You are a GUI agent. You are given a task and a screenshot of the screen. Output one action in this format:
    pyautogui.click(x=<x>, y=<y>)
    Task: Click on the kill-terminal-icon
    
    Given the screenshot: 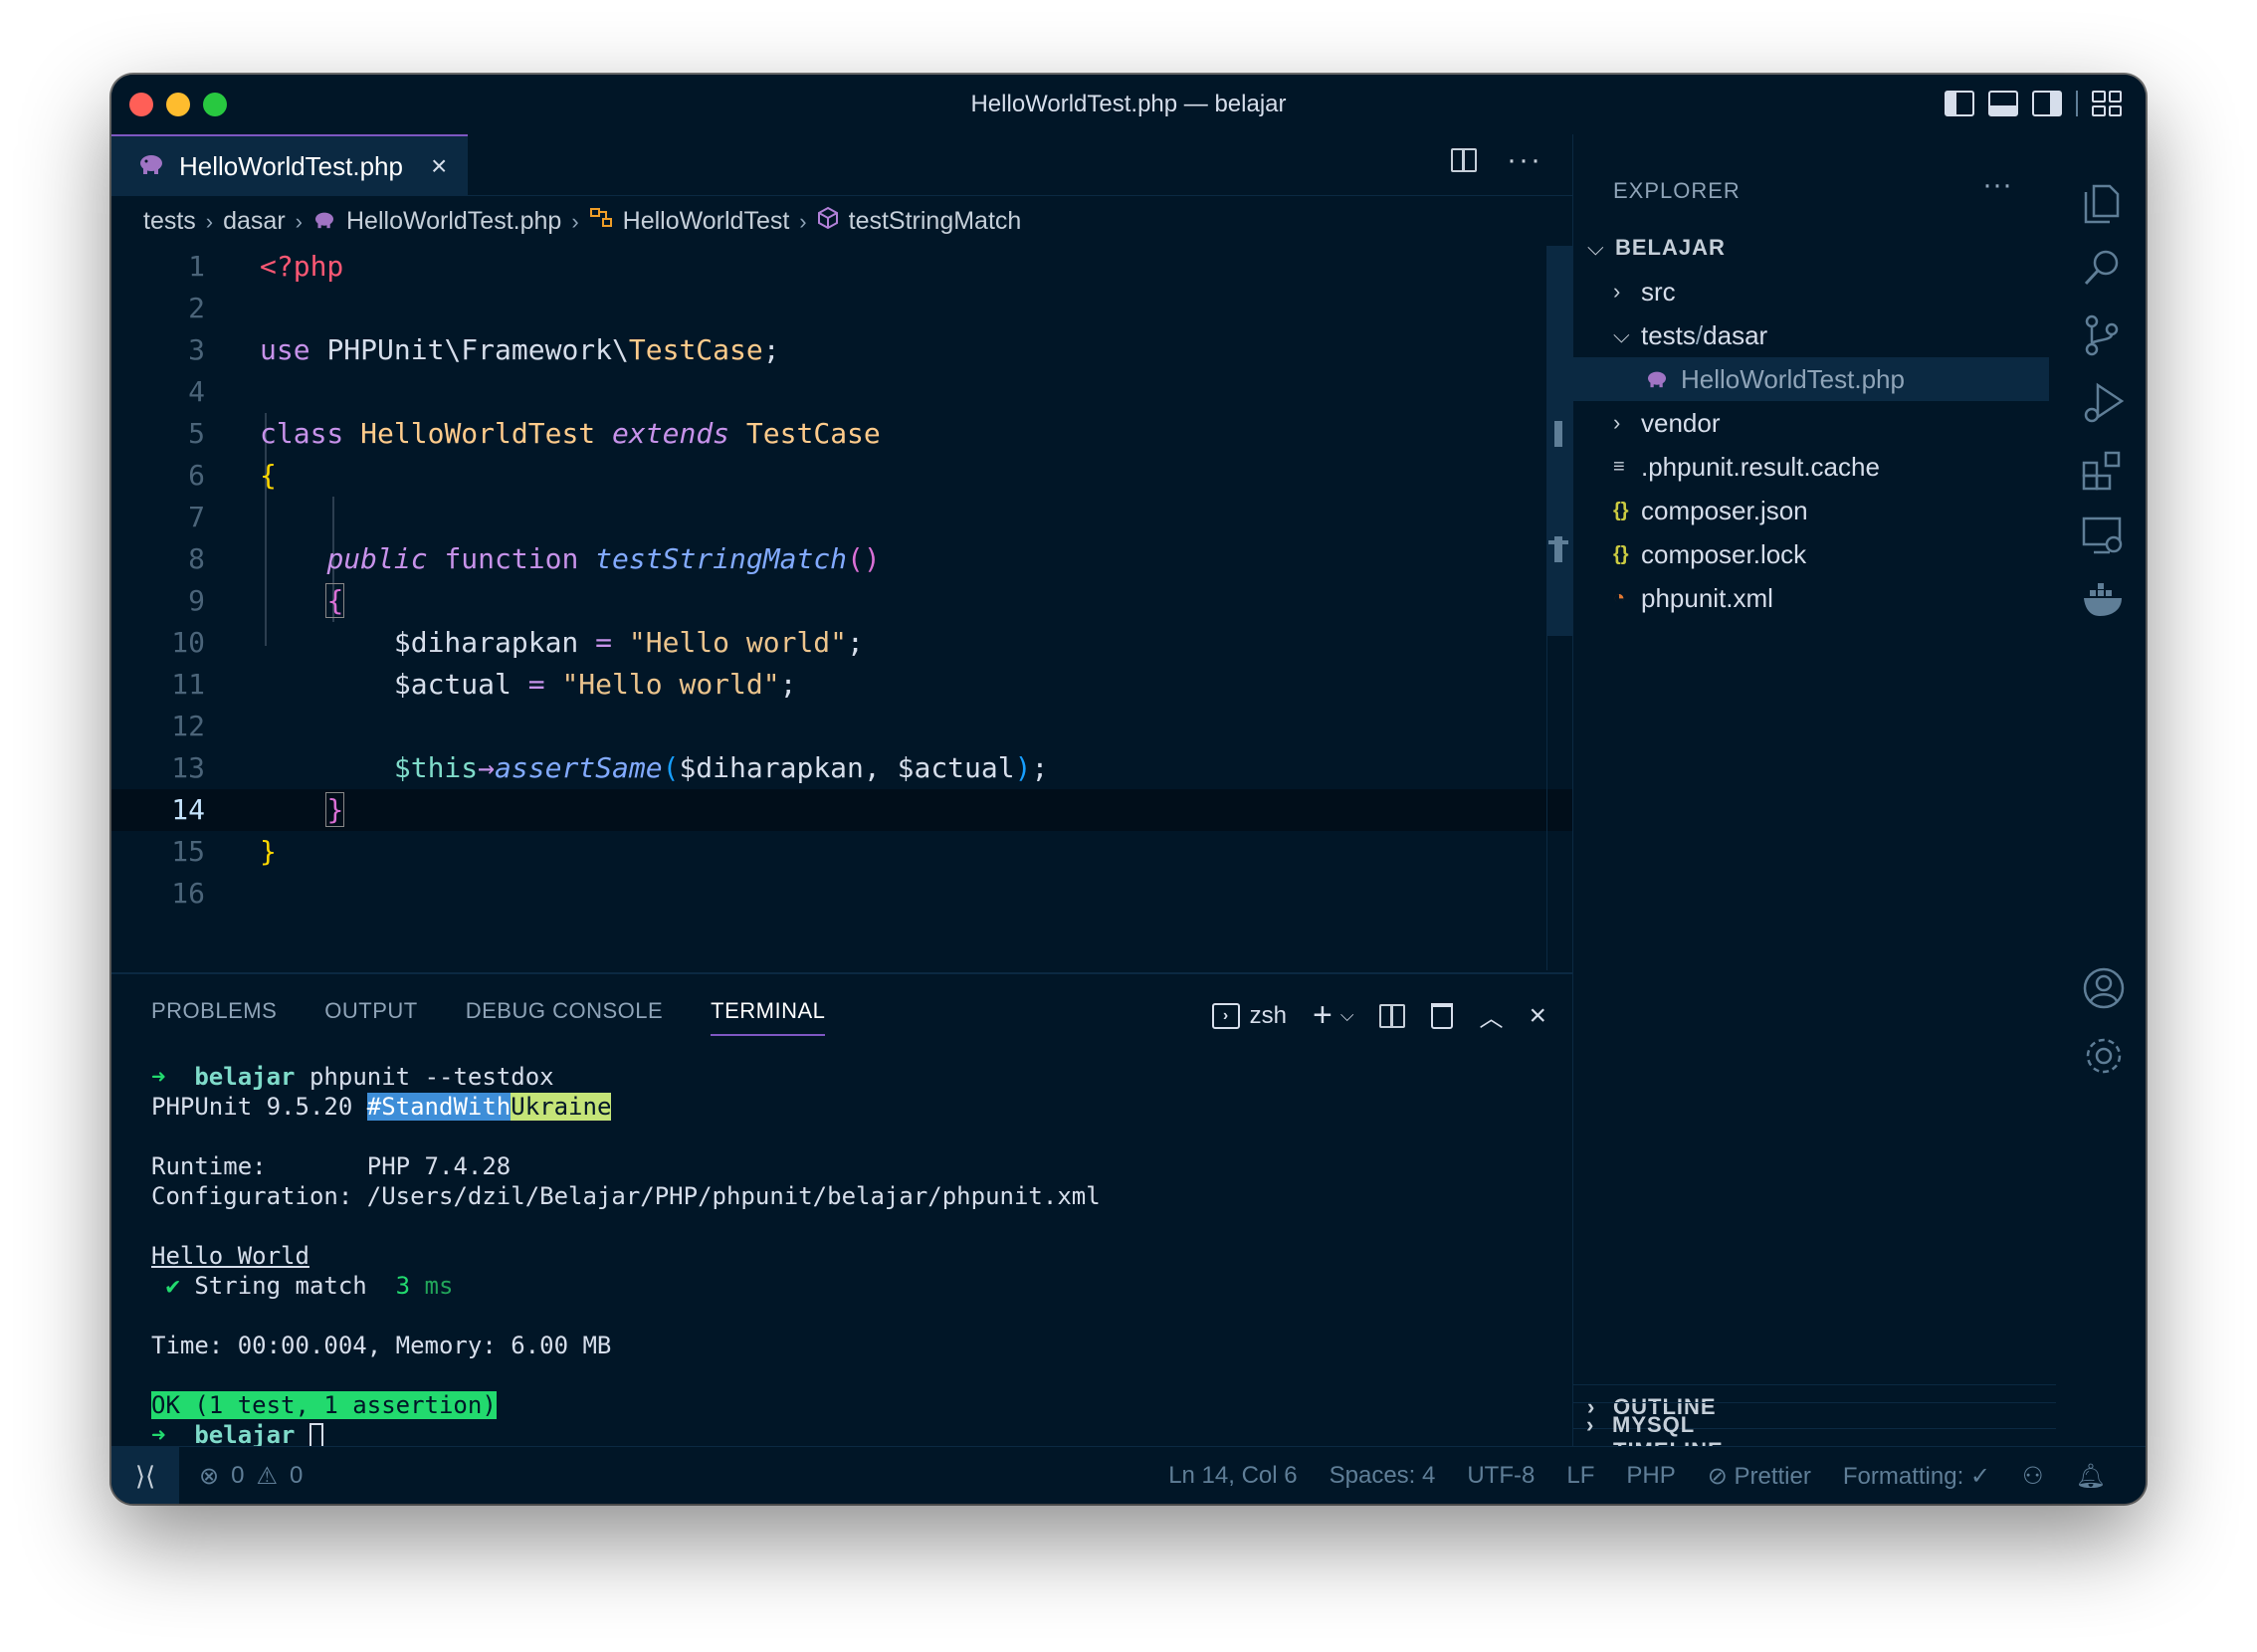 What is the action you would take?
    pyautogui.click(x=1443, y=1016)
    